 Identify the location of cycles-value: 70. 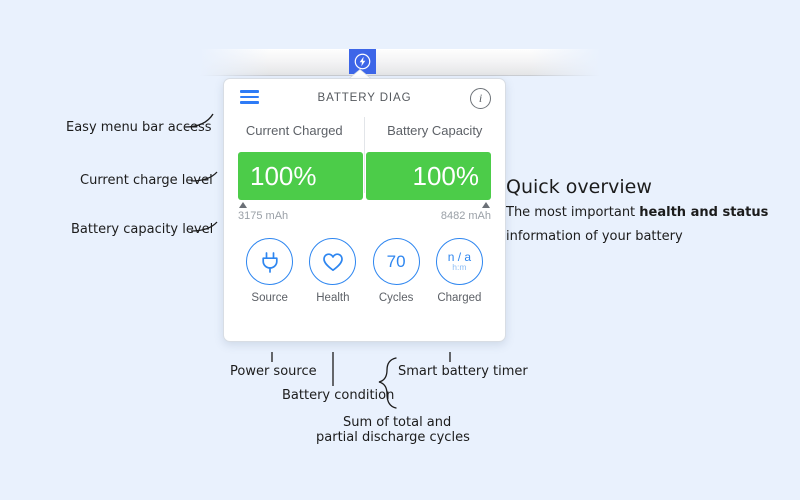
(396, 261).